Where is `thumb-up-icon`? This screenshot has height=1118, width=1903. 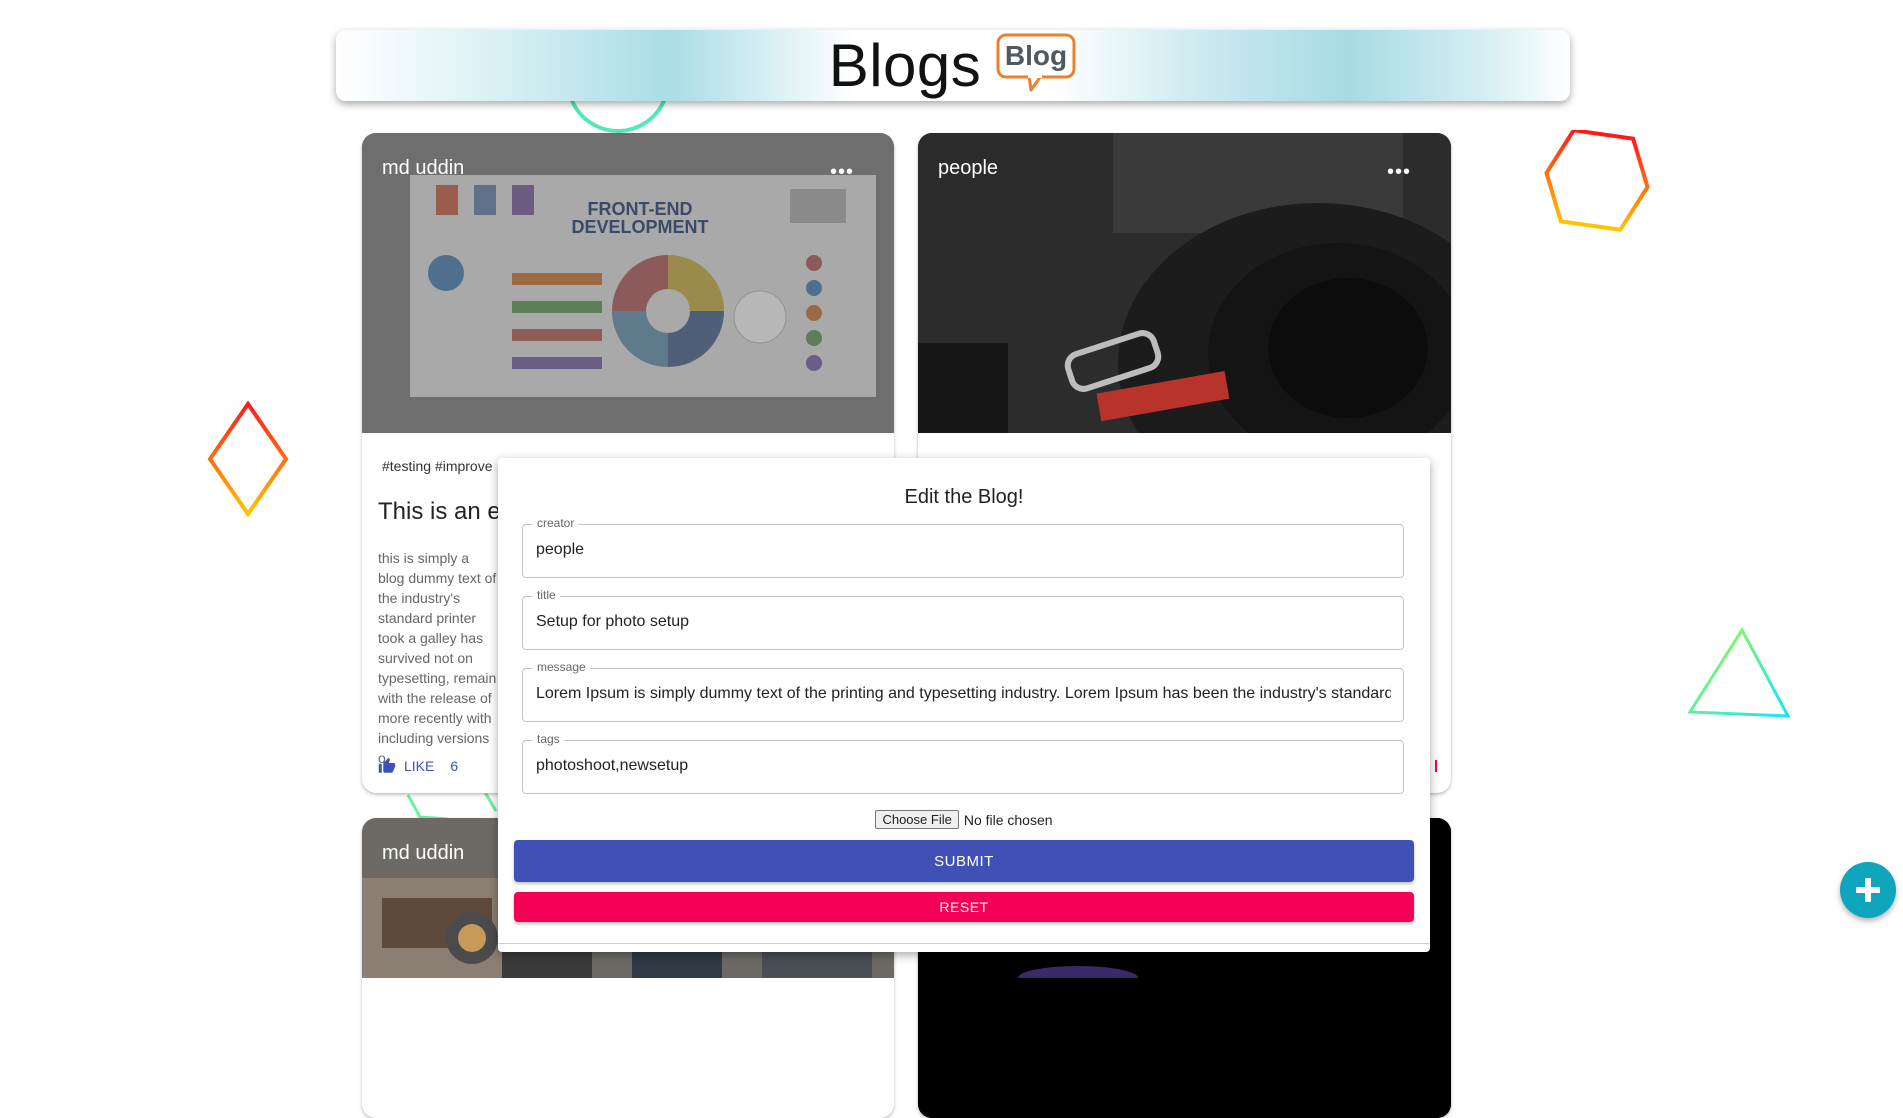
thumb-up-icon is located at coordinates (387, 765).